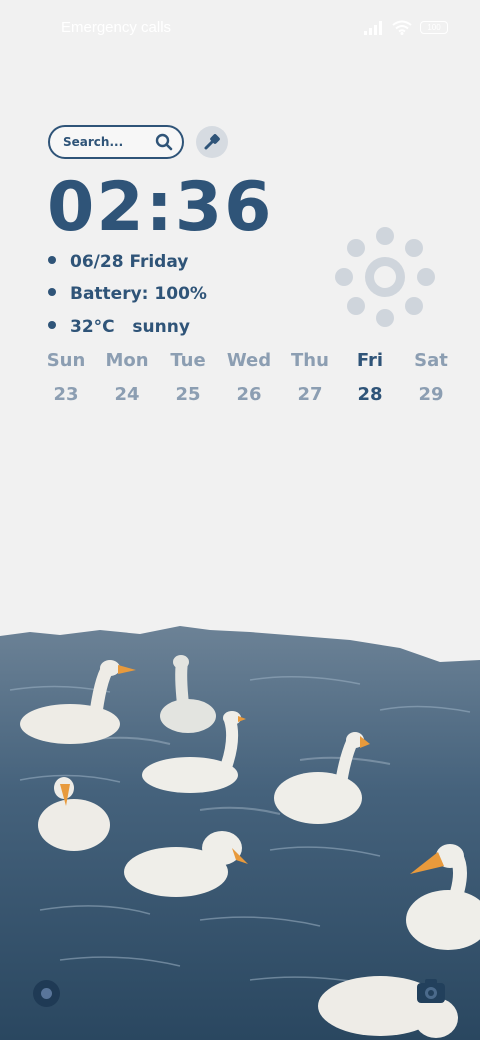 This screenshot has height=1040, width=480. What do you see at coordinates (109, 294) in the screenshot?
I see `battery-label: Battery:` at bounding box center [109, 294].